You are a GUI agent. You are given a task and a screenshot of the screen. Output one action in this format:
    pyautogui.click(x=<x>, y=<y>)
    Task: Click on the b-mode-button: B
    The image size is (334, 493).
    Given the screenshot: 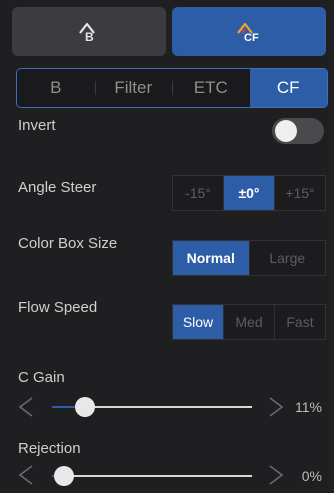 What is the action you would take?
    pyautogui.click(x=89, y=31)
    